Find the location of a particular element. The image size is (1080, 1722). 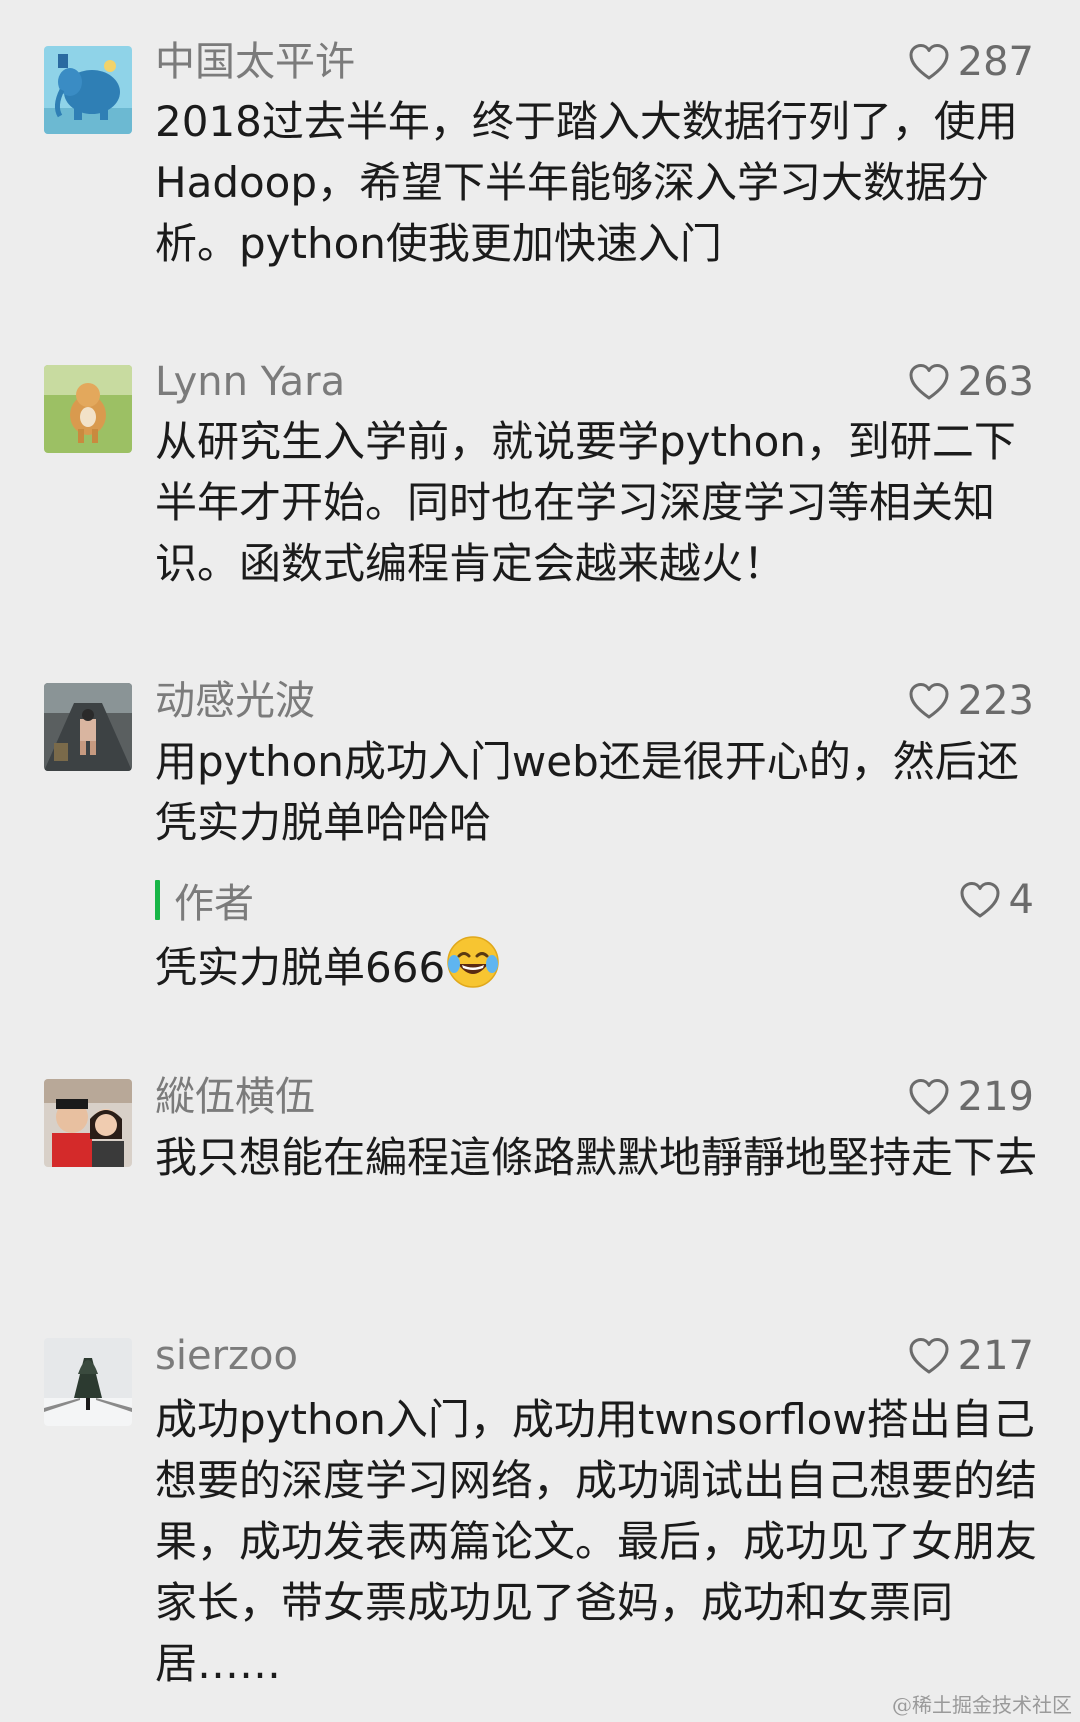

comment-username: sierzoo is located at coordinates (226, 1356).